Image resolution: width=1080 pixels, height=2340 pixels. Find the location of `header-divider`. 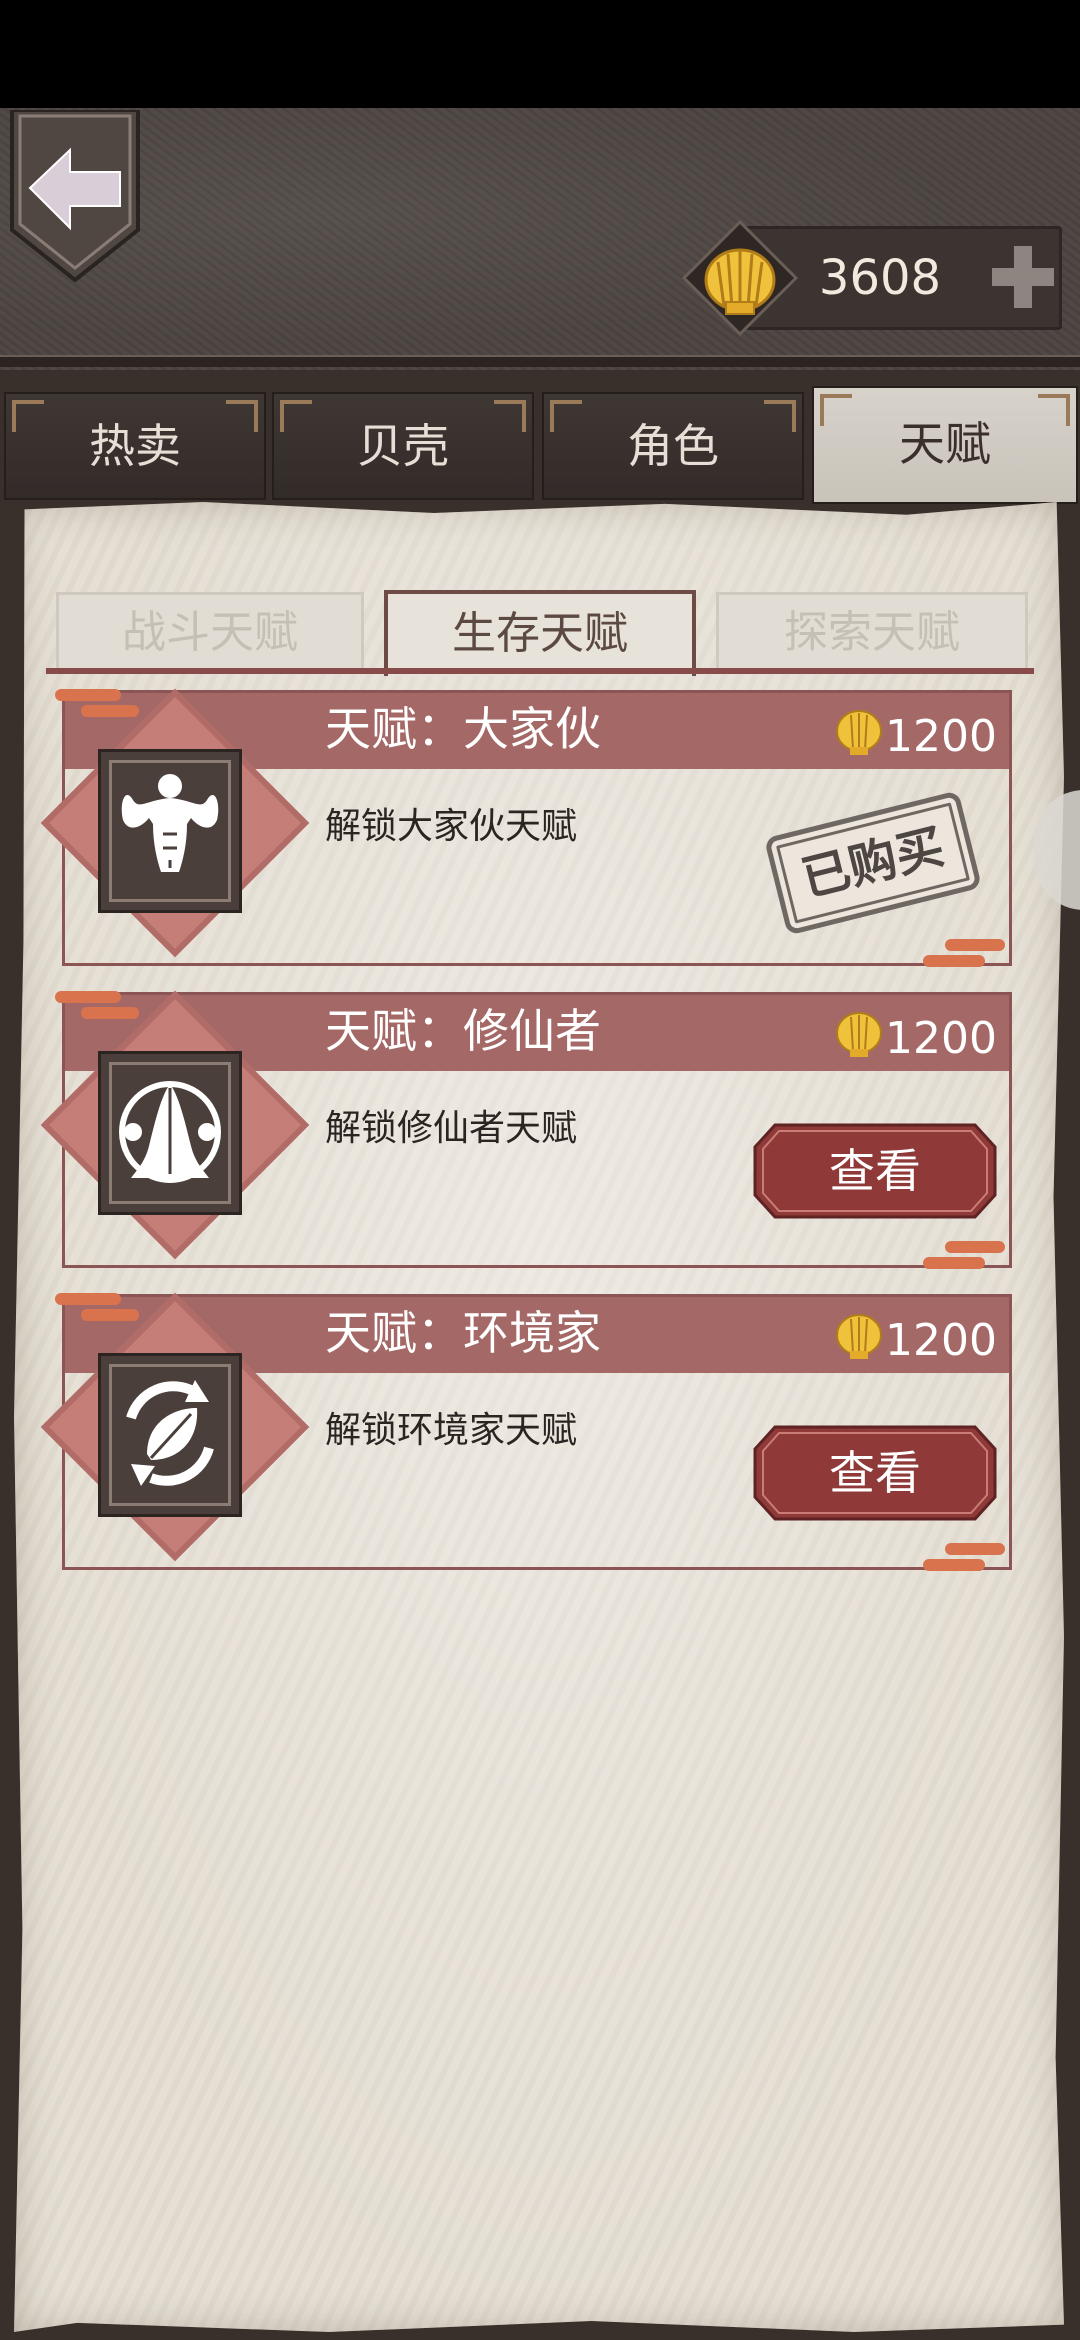

header-divider is located at coordinates (540, 361).